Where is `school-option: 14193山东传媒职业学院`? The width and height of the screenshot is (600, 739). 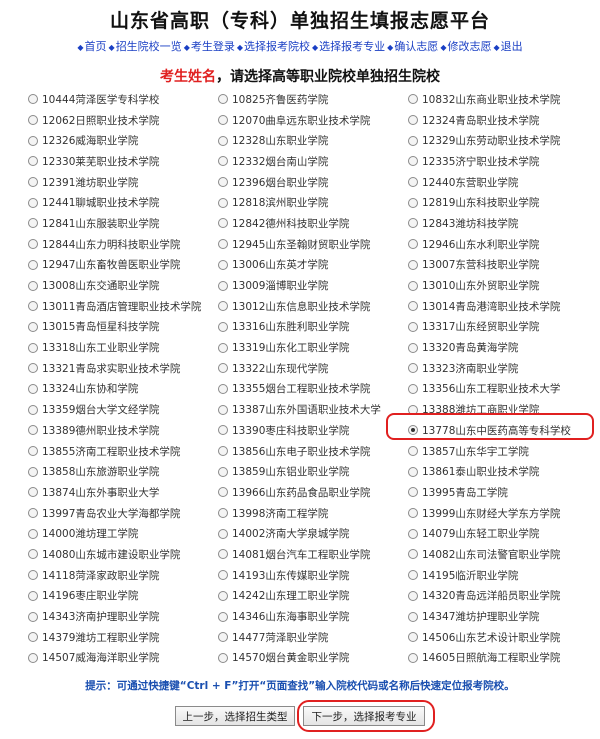 school-option: 14193山东传媒职业学院 is located at coordinates (313, 575).